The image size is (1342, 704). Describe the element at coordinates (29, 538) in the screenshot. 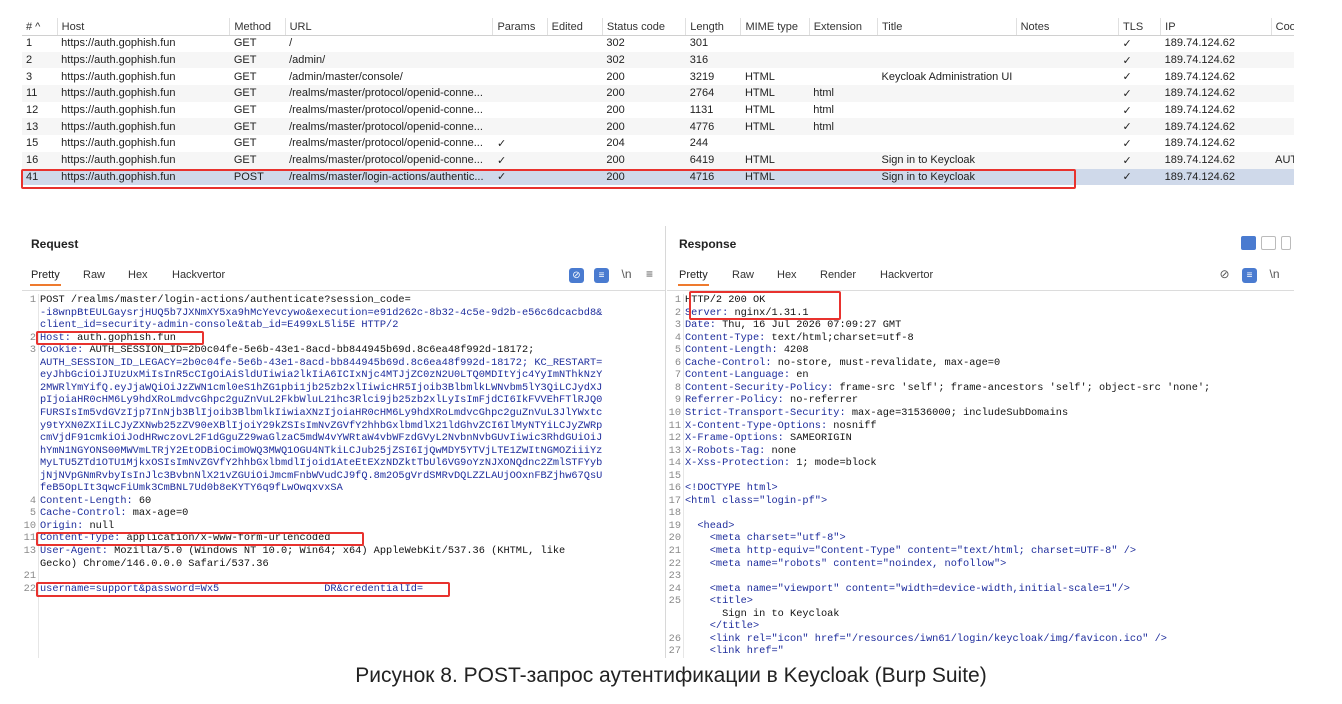

I see `line-number: 11` at that location.